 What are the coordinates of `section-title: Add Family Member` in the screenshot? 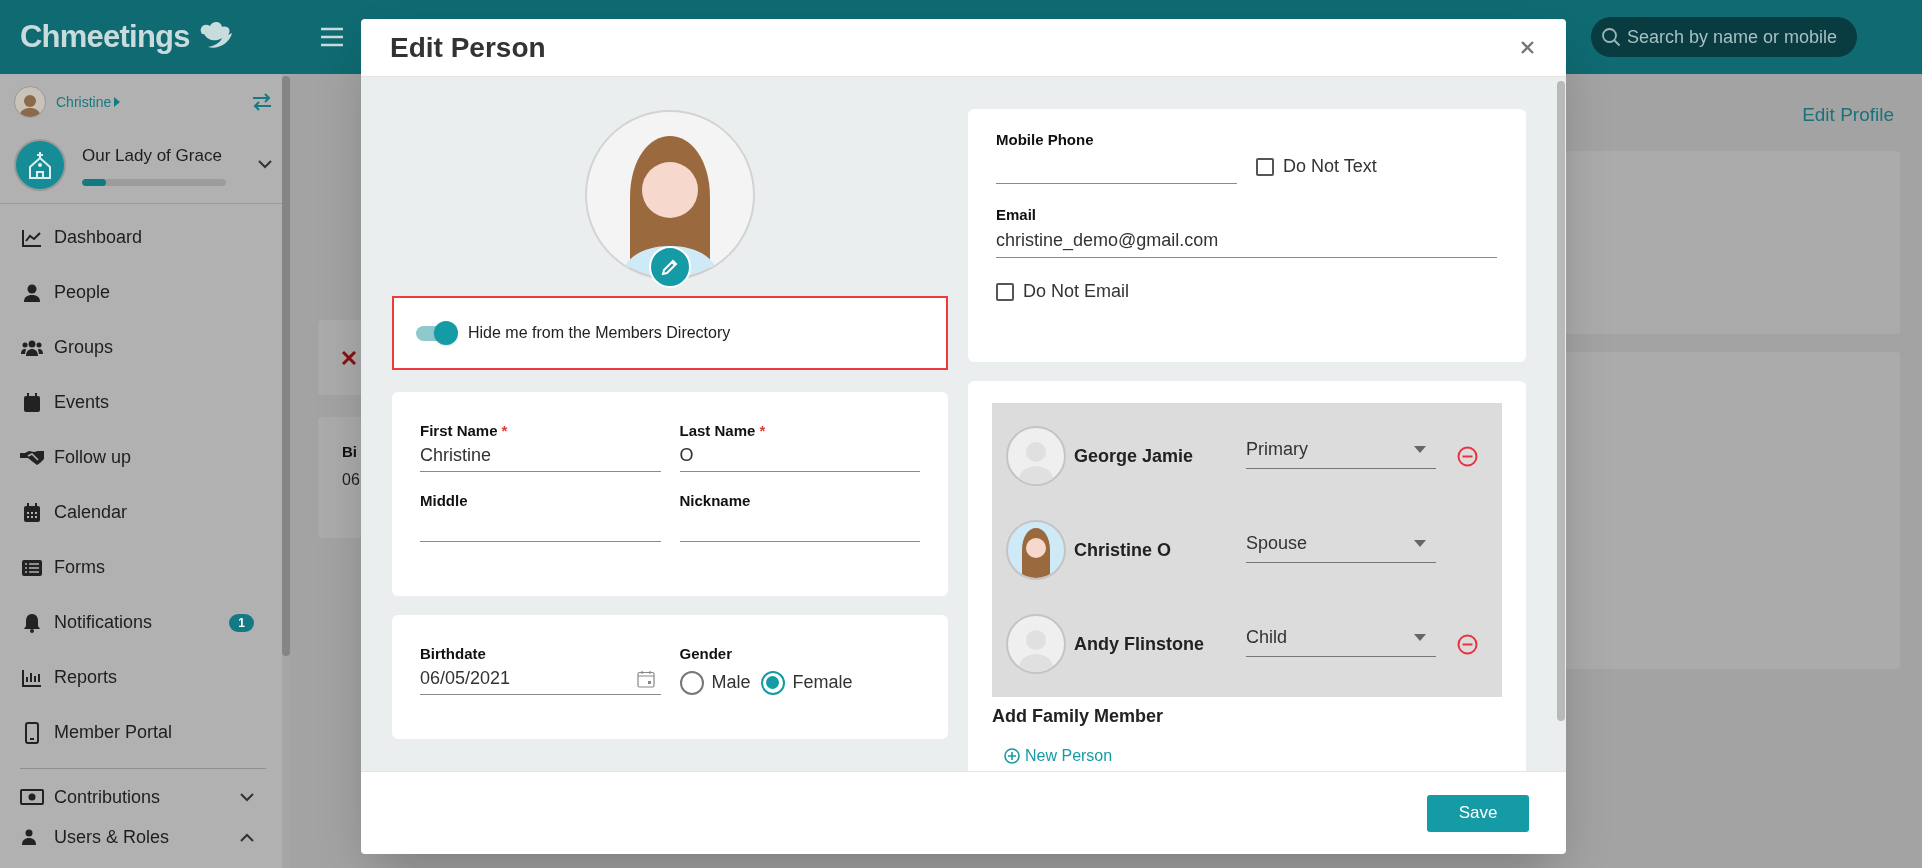 It's located at (1078, 716).